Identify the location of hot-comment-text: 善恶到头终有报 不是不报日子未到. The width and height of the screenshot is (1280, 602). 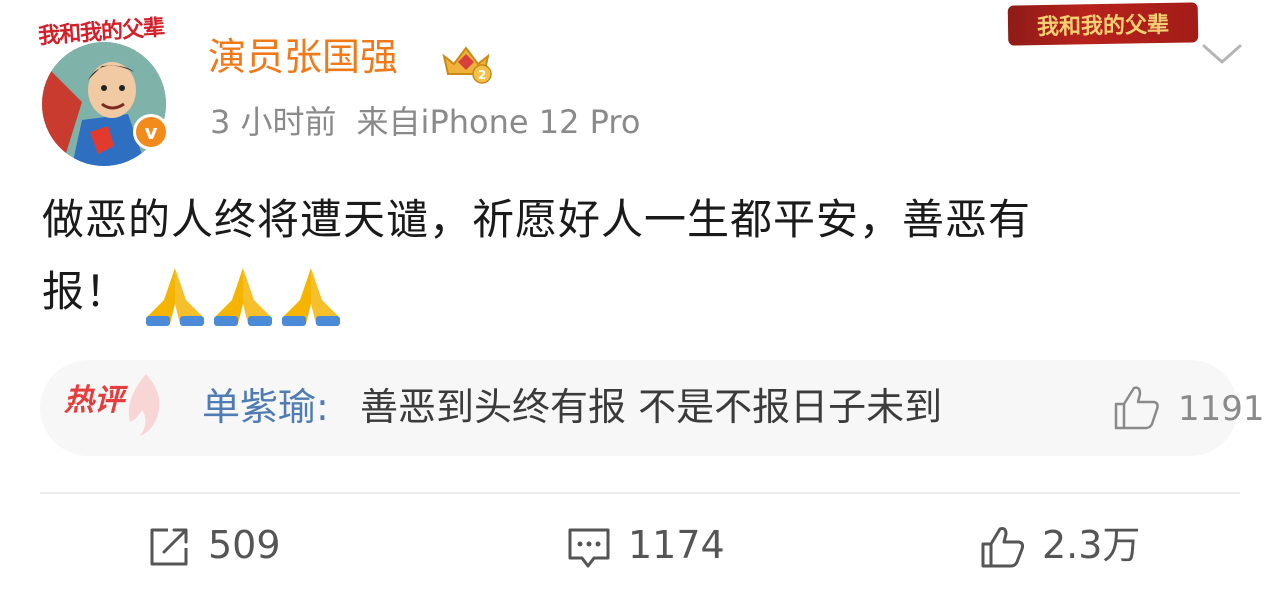
(651, 407).